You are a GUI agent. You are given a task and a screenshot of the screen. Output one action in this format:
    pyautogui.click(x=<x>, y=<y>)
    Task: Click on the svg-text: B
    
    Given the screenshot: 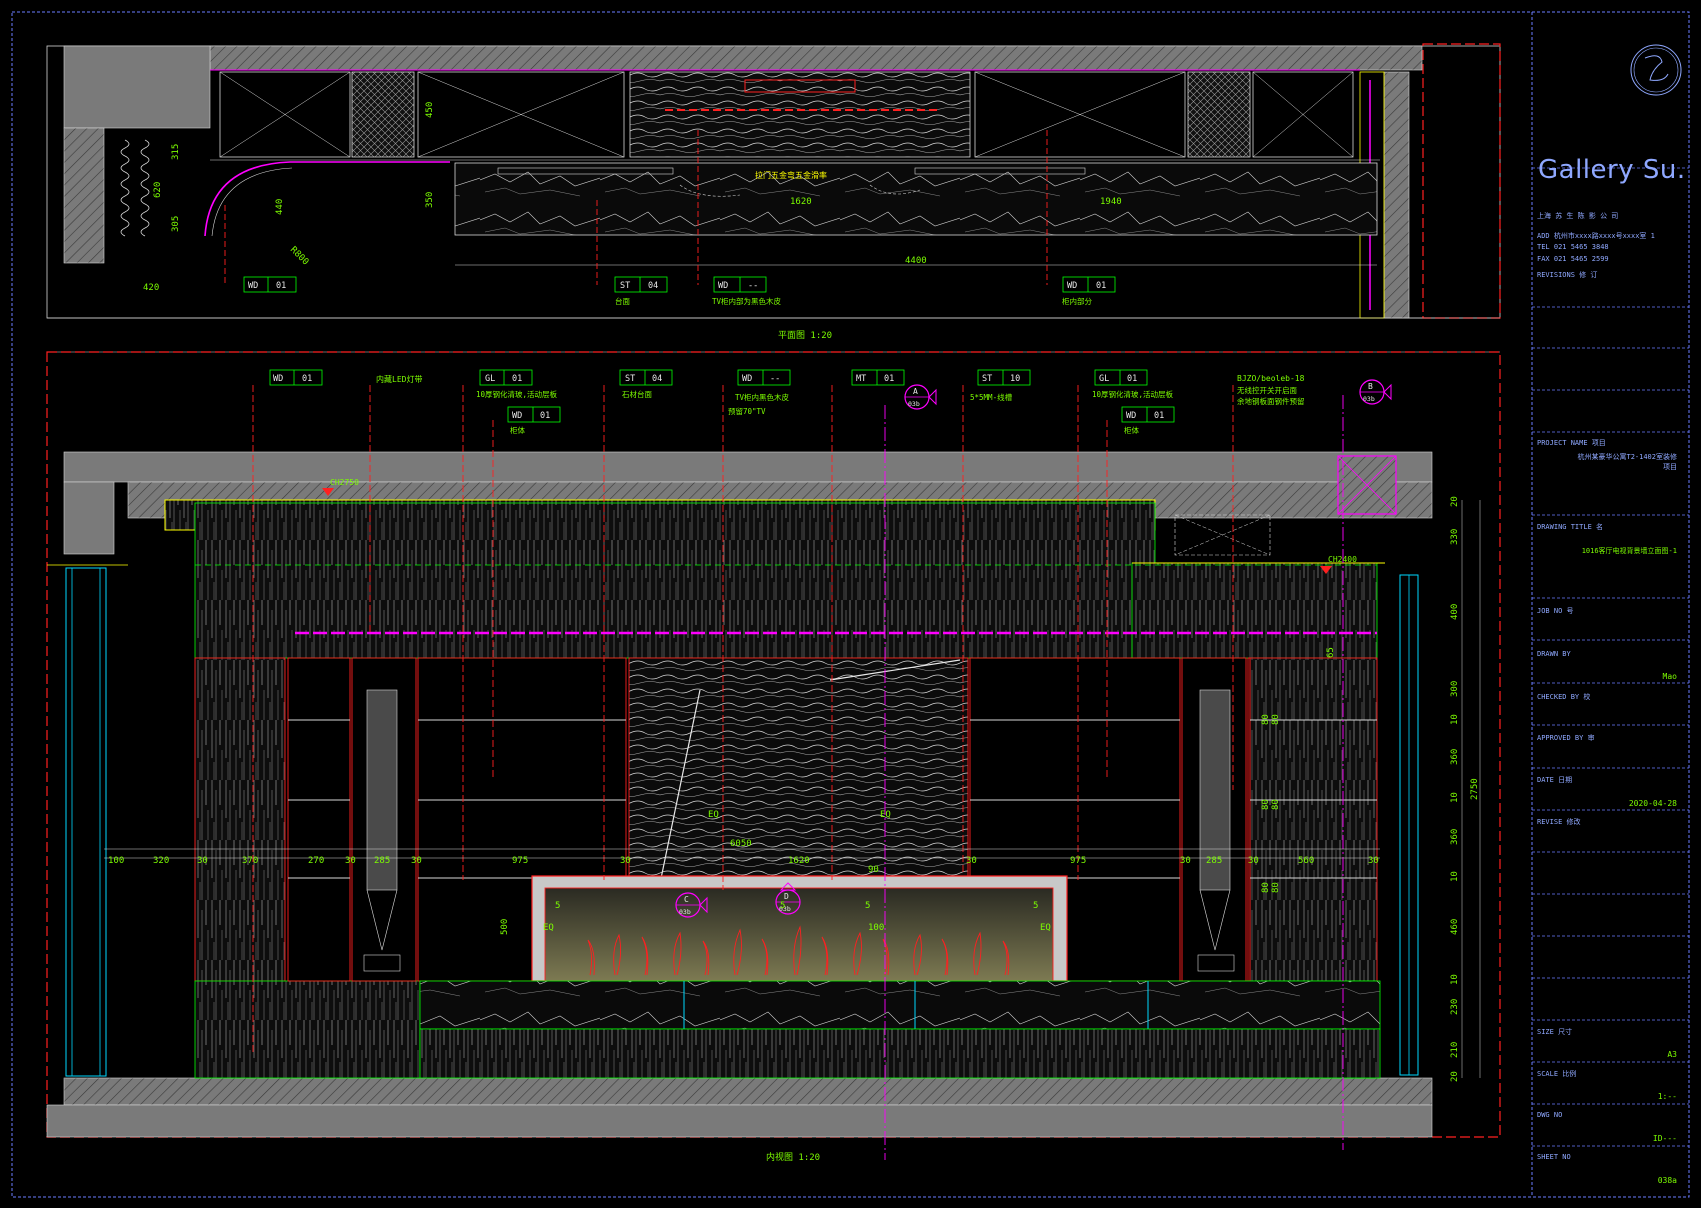 What is the action you would take?
    pyautogui.click(x=1370, y=386)
    